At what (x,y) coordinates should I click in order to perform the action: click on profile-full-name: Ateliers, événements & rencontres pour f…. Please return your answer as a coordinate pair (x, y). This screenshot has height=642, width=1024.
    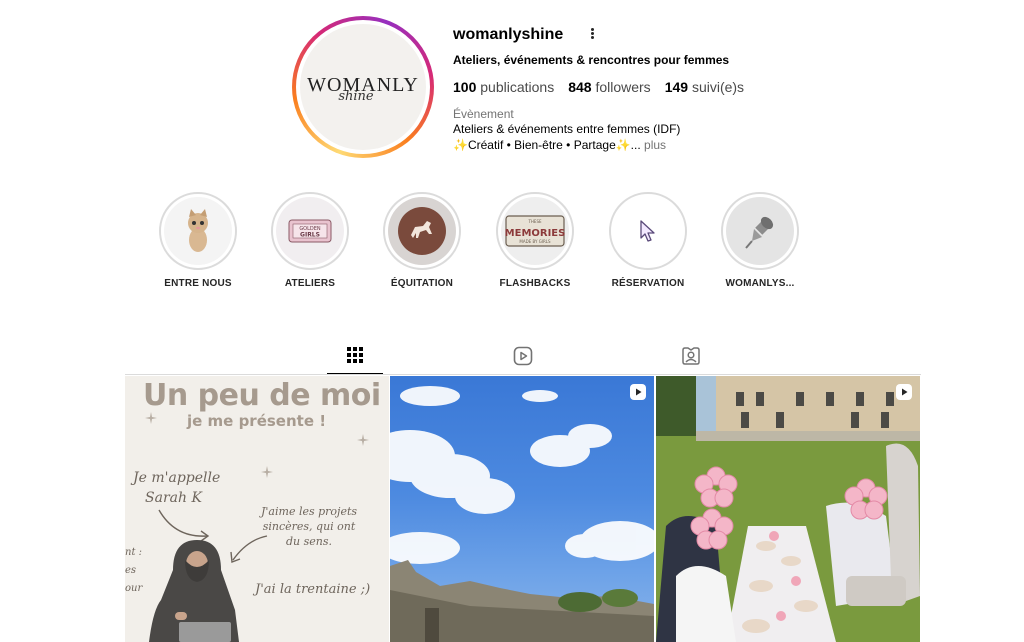
    Looking at the image, I should click on (591, 60).